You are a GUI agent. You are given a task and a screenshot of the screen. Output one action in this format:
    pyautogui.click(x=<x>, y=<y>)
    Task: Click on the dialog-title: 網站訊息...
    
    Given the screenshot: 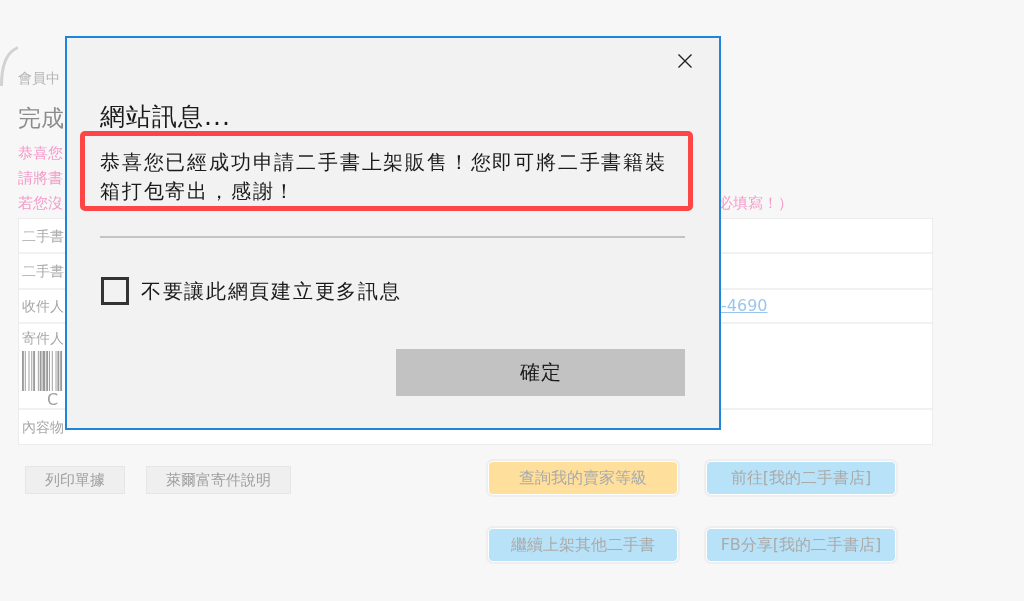 What is the action you would take?
    pyautogui.click(x=165, y=117)
    